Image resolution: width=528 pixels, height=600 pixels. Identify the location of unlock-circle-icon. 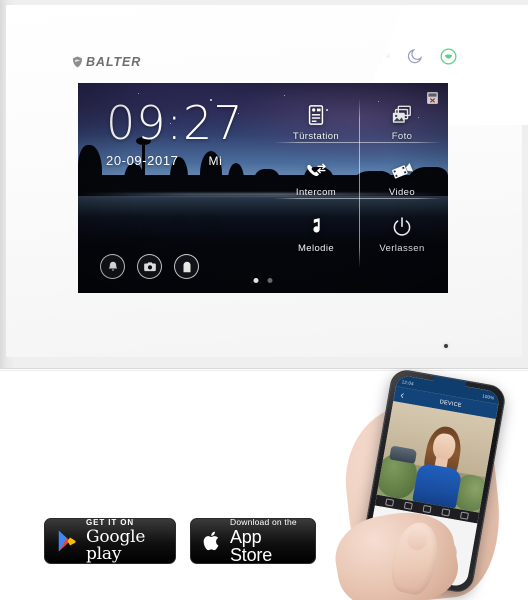
(448, 56).